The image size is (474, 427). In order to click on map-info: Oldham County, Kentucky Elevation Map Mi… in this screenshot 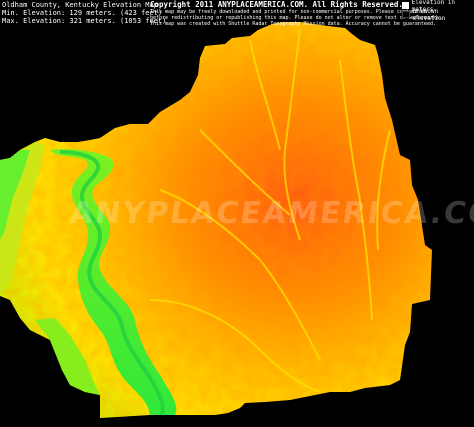, I will do `click(84, 13)`.